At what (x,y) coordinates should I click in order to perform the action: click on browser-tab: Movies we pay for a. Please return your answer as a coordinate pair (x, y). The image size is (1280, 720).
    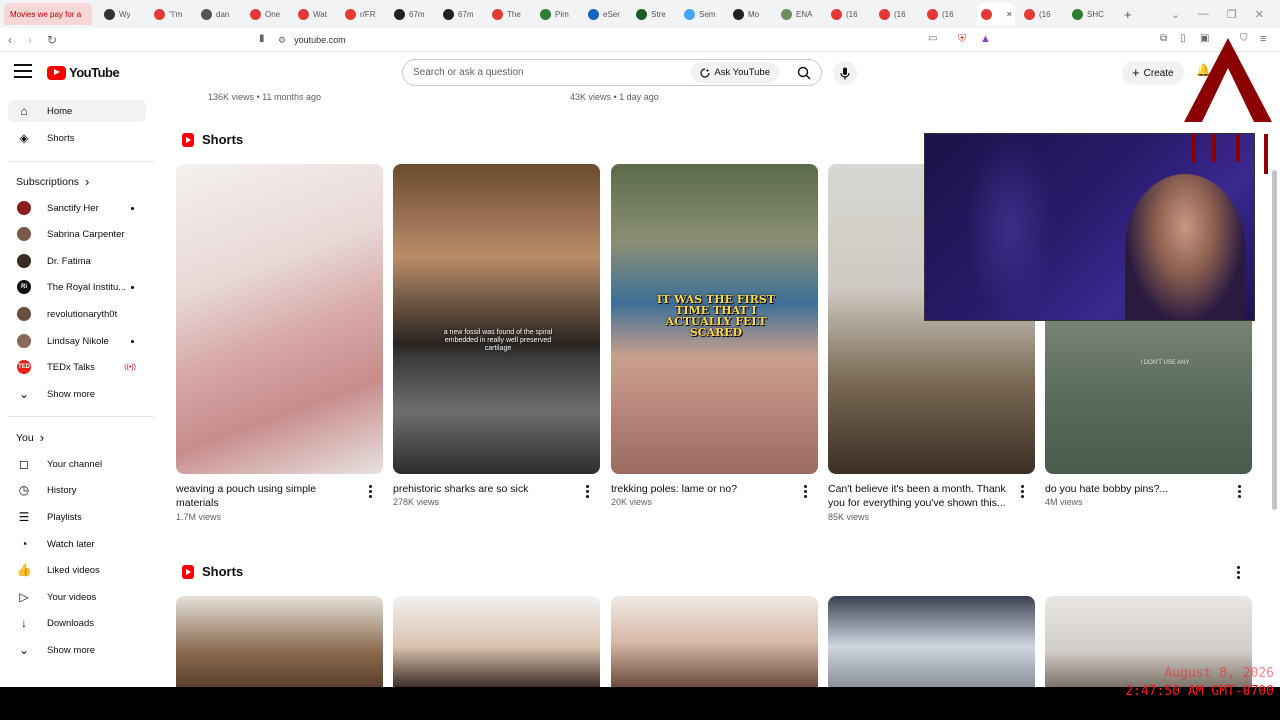
    Looking at the image, I should click on (48, 14).